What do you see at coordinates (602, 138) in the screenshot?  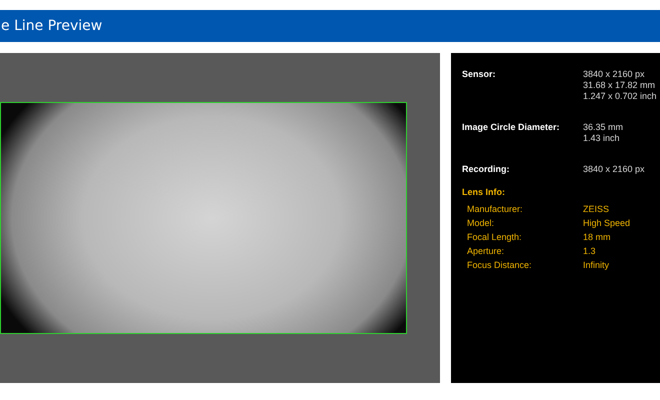 I see `spec-value: 1.43 inch` at bounding box center [602, 138].